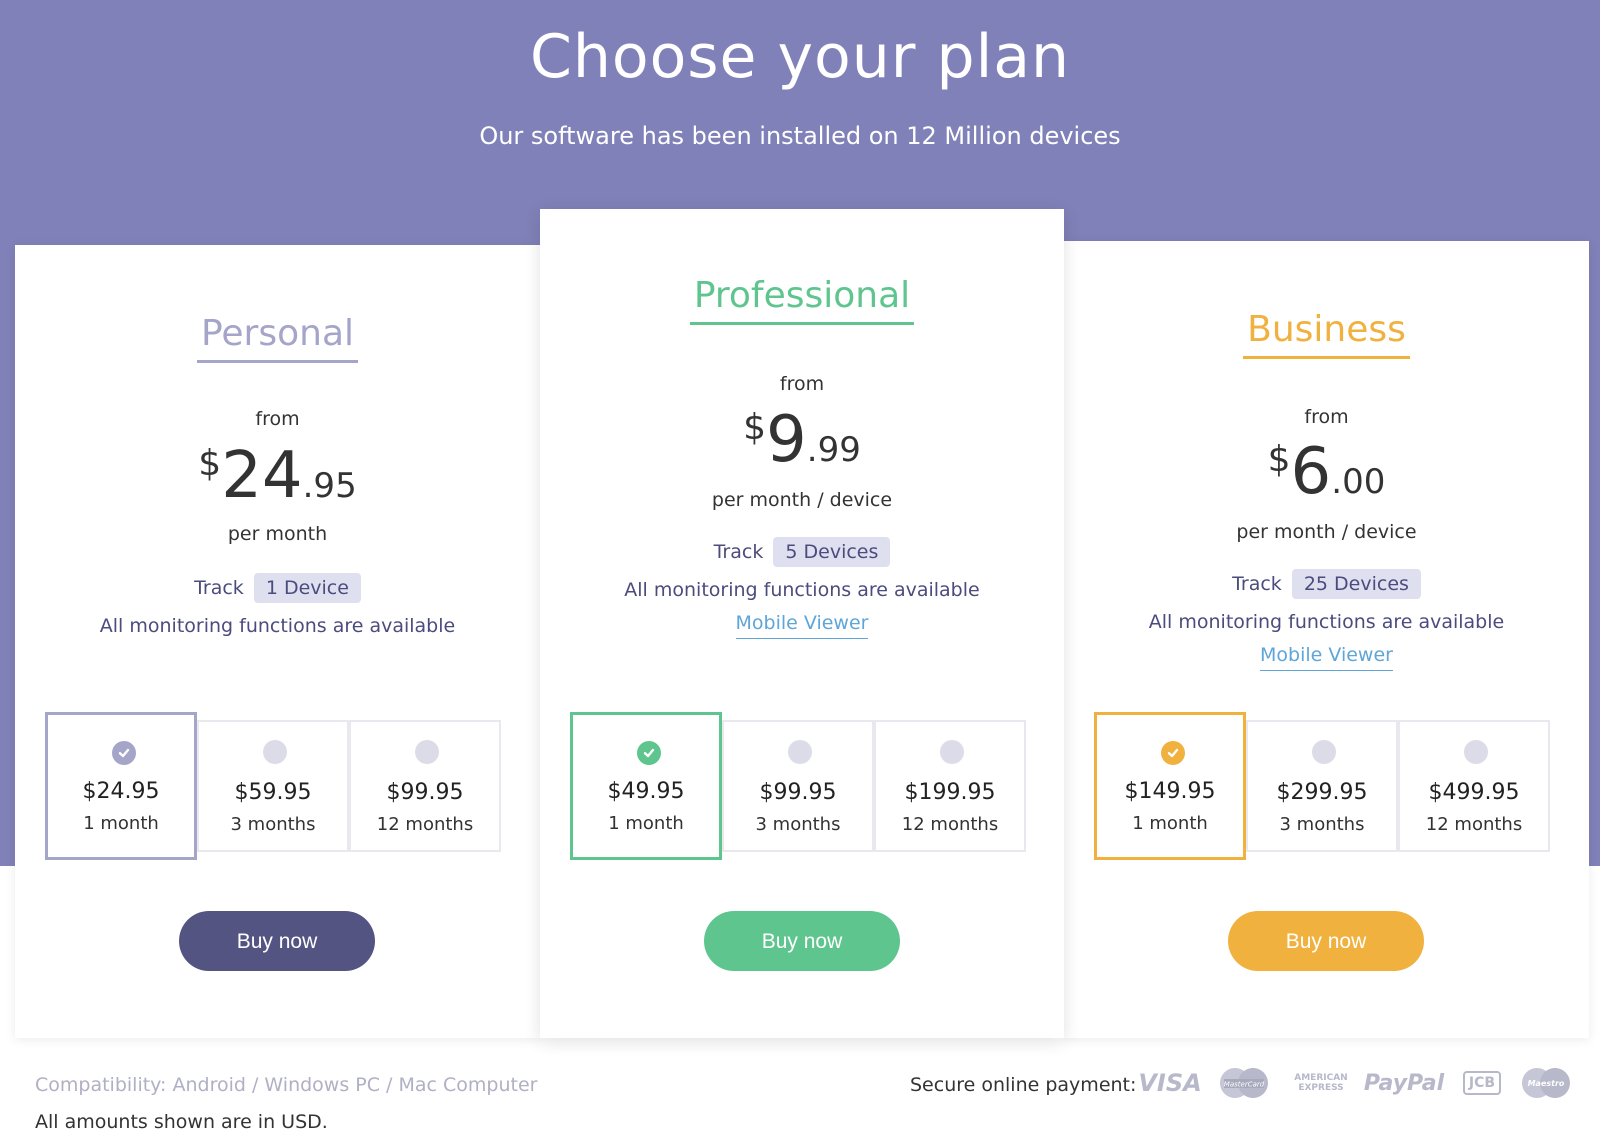 This screenshot has height=1144, width=1600. I want to click on billing-option-12-months: $99.95 12 months, so click(425, 786).